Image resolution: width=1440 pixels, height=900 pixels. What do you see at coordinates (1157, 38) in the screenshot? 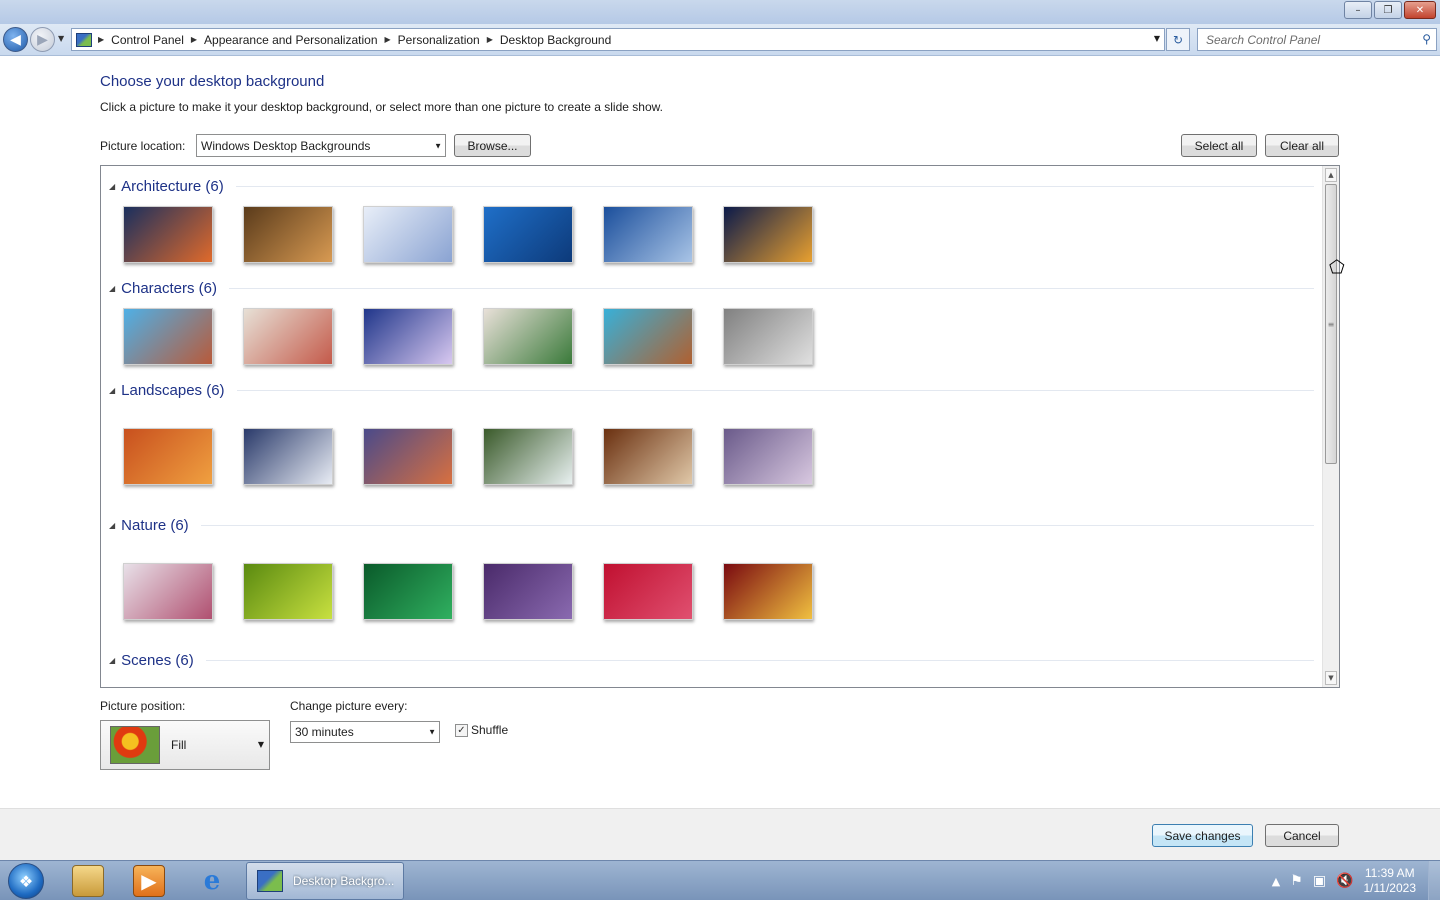
I see `address-dropdown-icon: ▼` at bounding box center [1157, 38].